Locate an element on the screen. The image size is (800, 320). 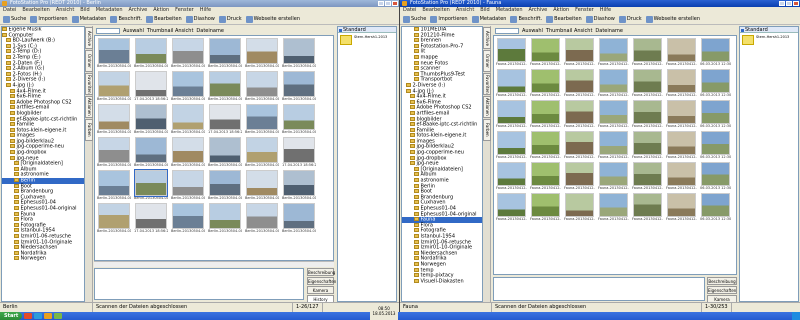
slideshow-button: Diashow is located at coordinates (600, 19).